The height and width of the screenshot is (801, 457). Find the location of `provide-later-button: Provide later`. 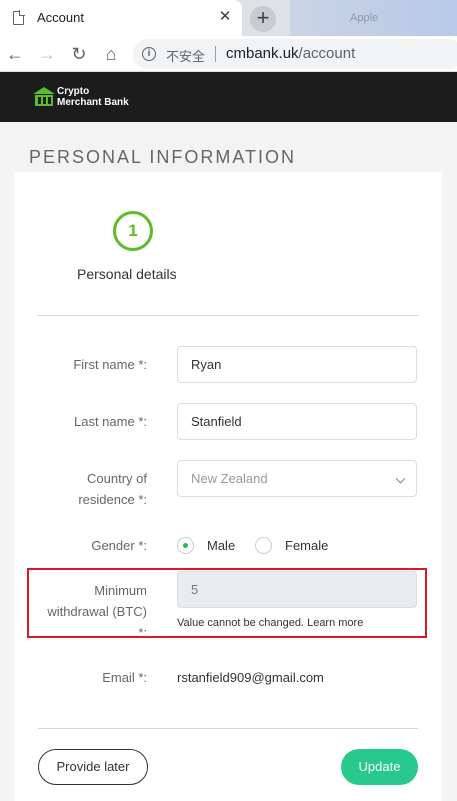

provide-later-button: Provide later is located at coordinates (93, 767).